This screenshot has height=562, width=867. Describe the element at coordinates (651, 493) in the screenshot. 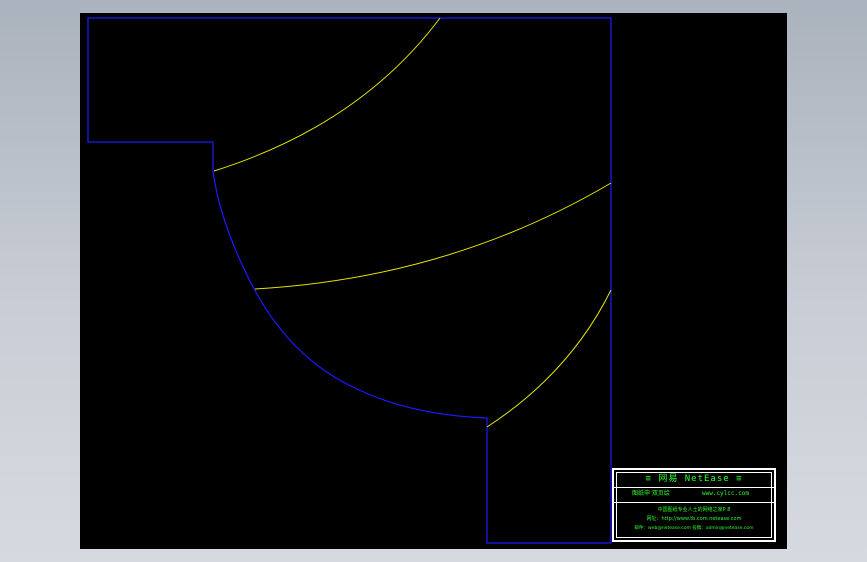

I see `title-block-left-label: 图纸申 双页绘` at that location.